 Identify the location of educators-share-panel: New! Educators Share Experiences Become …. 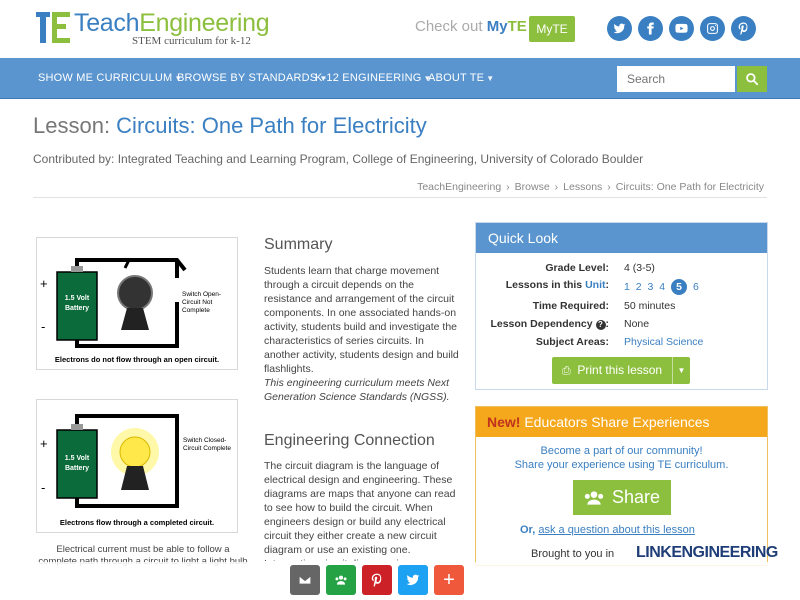
(626, 486).